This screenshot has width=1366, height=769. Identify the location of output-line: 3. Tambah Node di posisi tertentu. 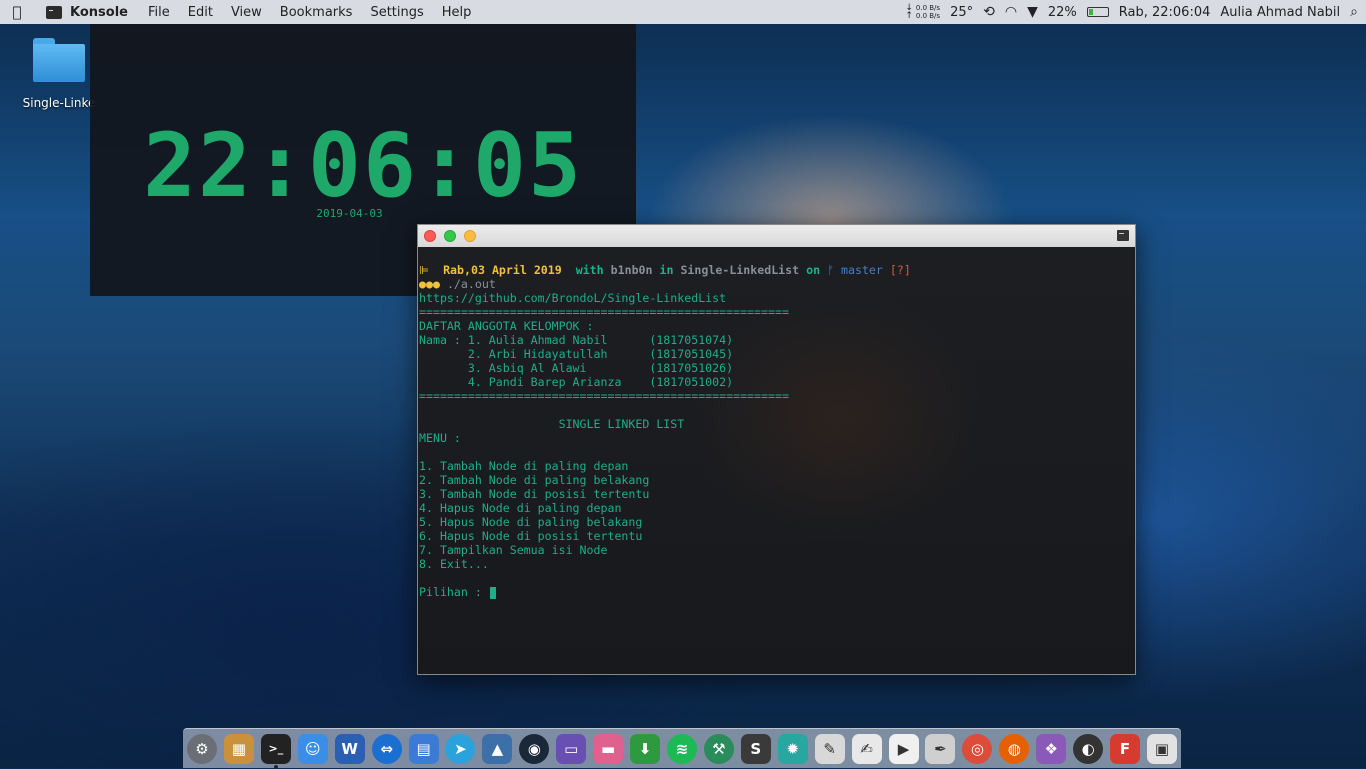
(534, 494).